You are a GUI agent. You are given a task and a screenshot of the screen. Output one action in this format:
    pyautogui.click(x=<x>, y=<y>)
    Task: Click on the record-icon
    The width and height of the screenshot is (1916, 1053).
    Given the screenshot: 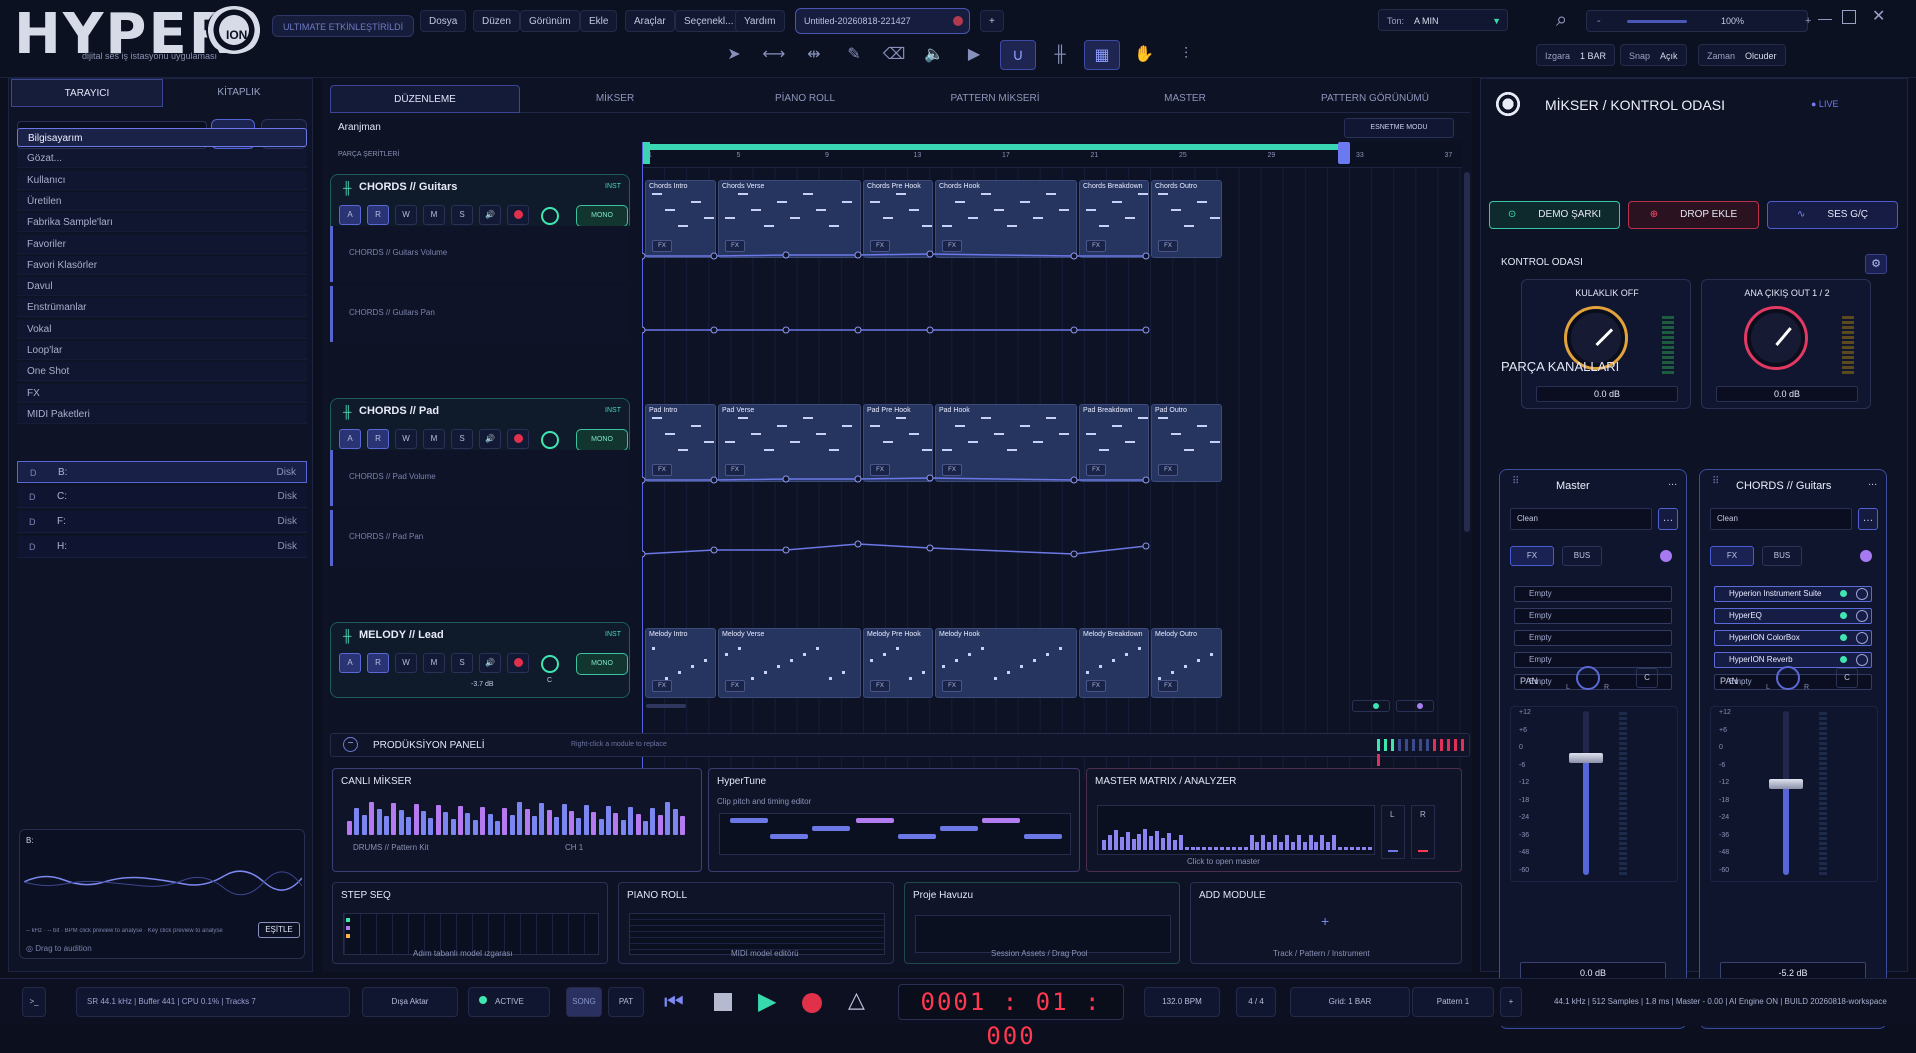 What is the action you would take?
    pyautogui.click(x=812, y=1003)
    